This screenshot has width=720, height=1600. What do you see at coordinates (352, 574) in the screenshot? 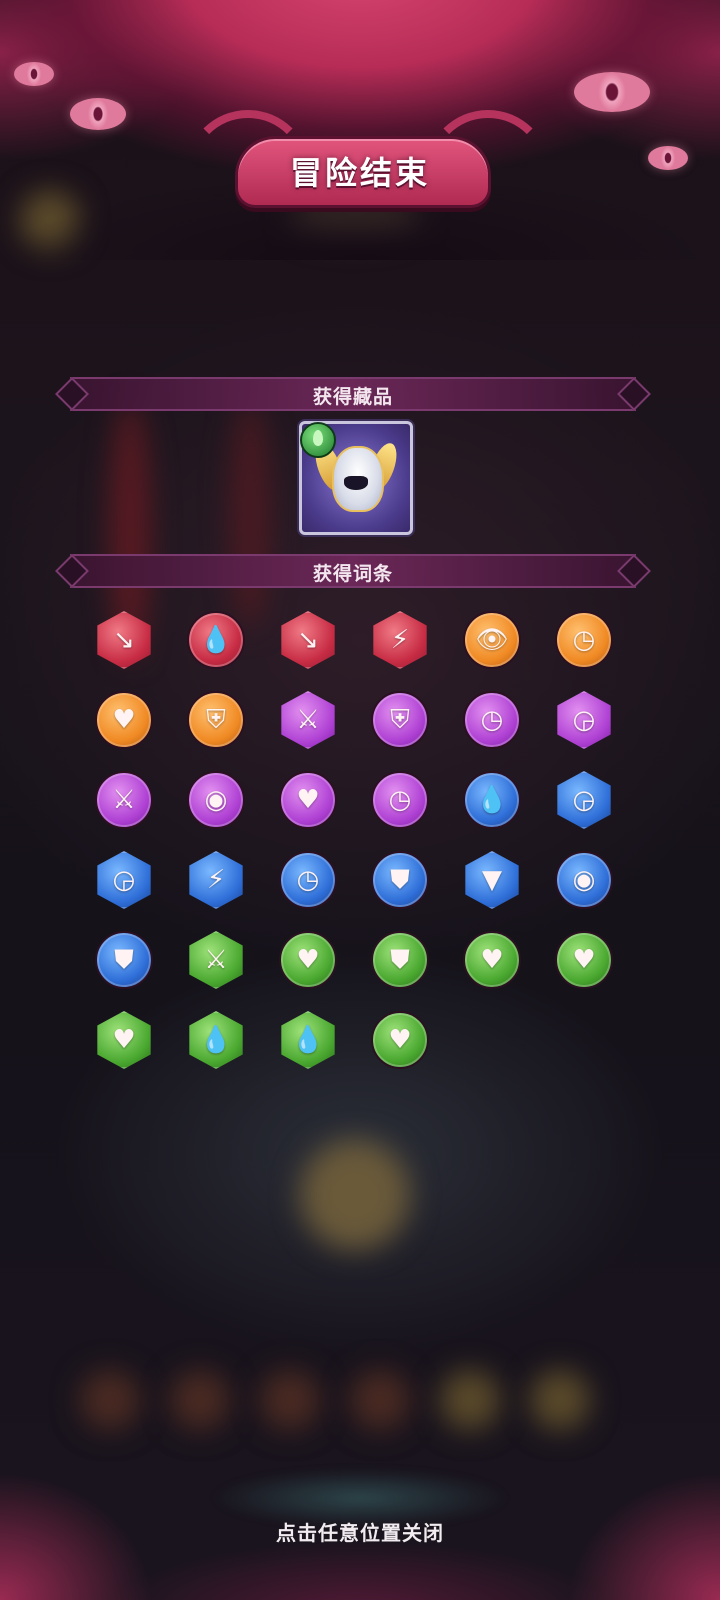
I see `traits-section-label: 获得词条` at bounding box center [352, 574].